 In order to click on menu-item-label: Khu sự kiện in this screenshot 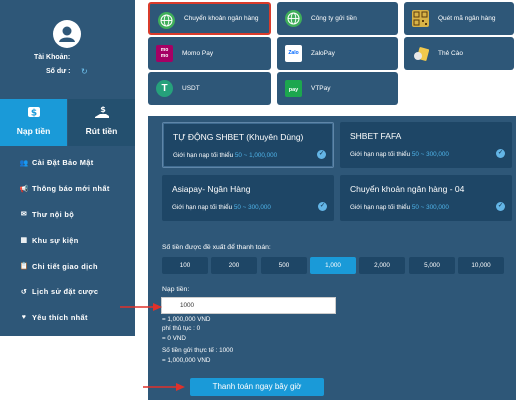, I will do `click(55, 240)`.